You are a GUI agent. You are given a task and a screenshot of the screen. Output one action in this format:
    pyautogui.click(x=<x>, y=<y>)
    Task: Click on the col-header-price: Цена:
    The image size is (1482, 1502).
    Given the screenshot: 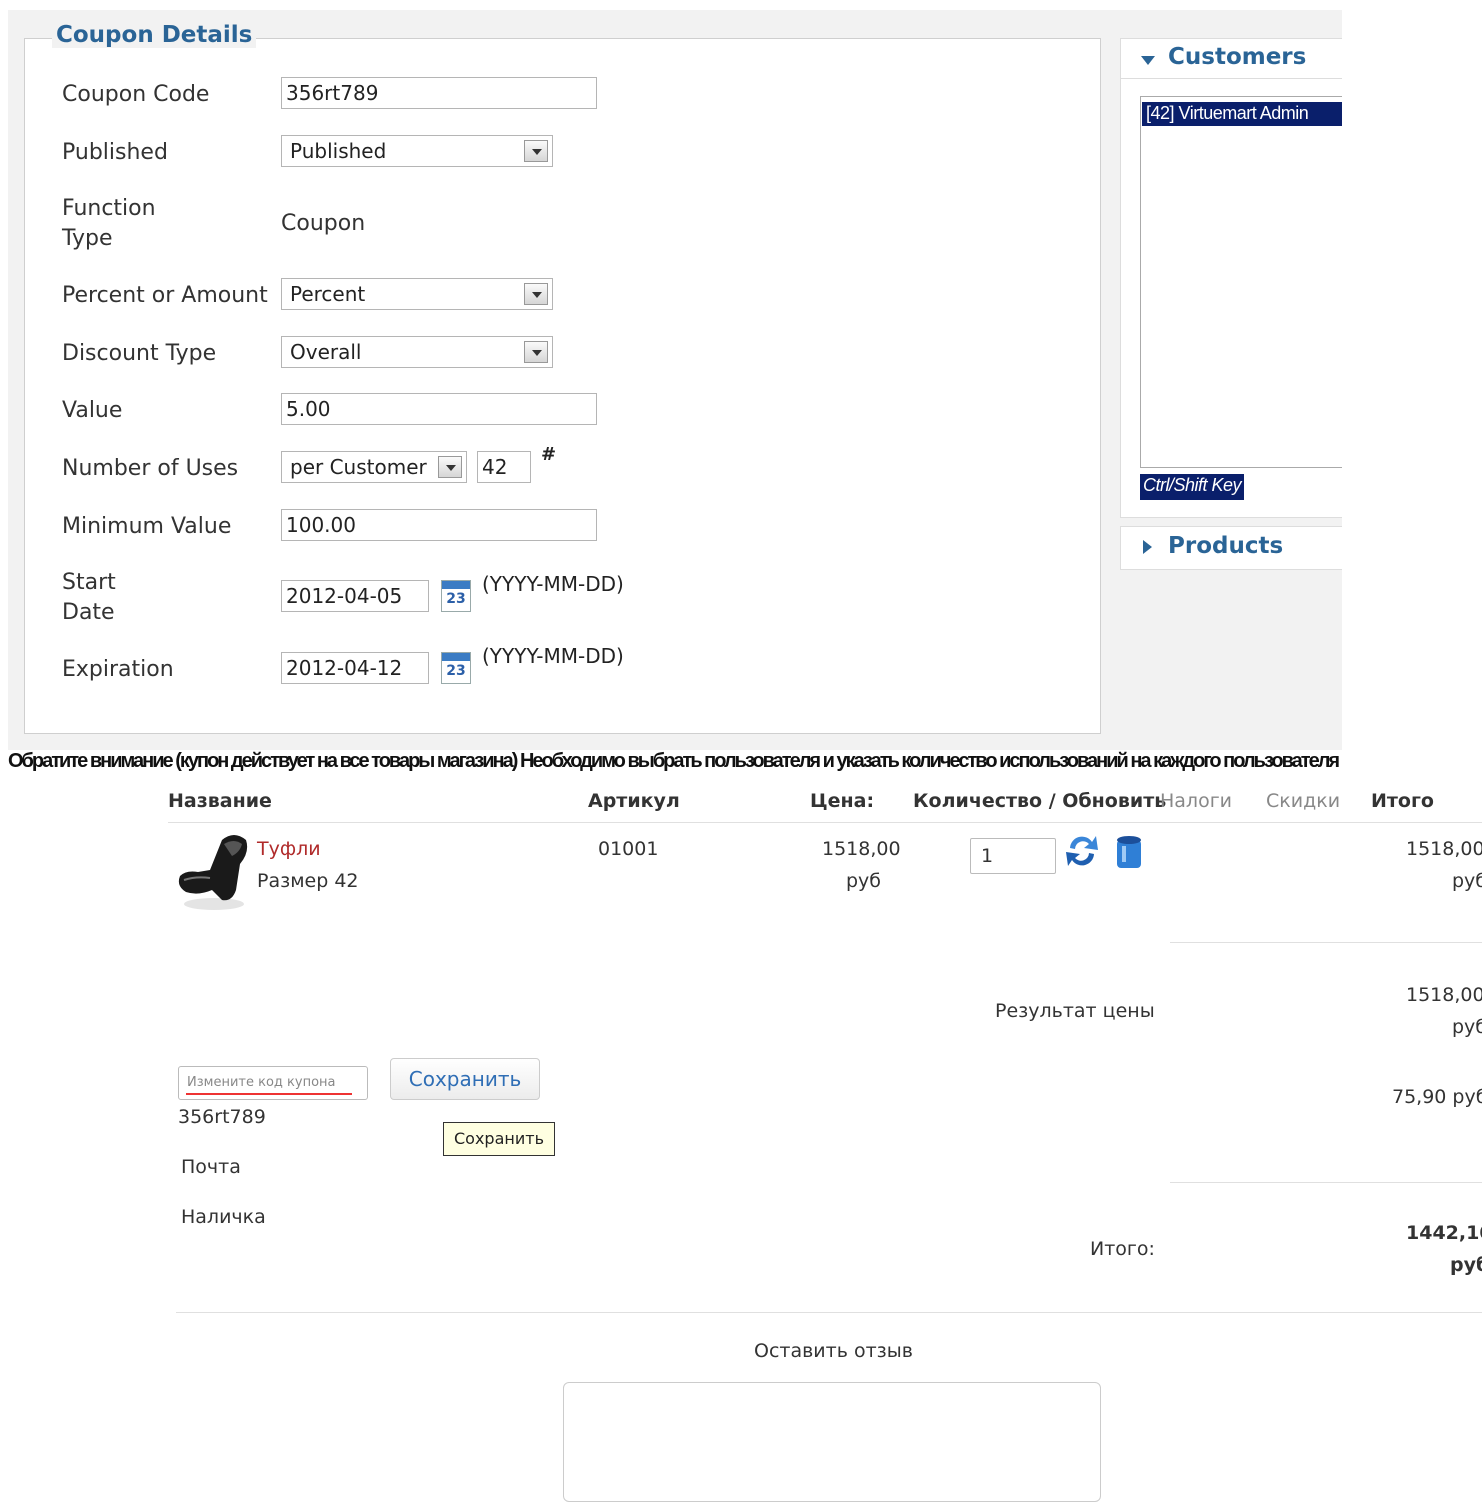 What is the action you would take?
    pyautogui.click(x=842, y=801)
    